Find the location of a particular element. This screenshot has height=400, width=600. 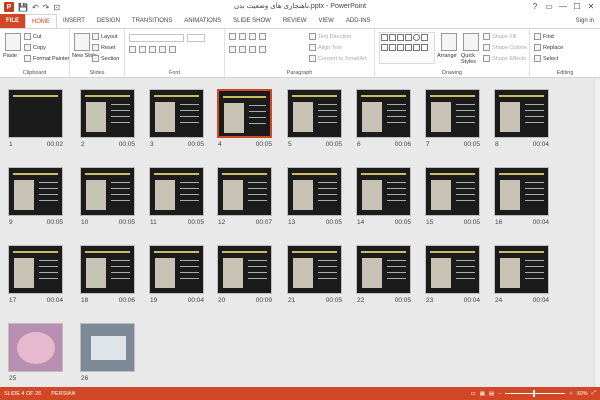

tab-slide-show: SLIDE SHOW is located at coordinates (252, 21).